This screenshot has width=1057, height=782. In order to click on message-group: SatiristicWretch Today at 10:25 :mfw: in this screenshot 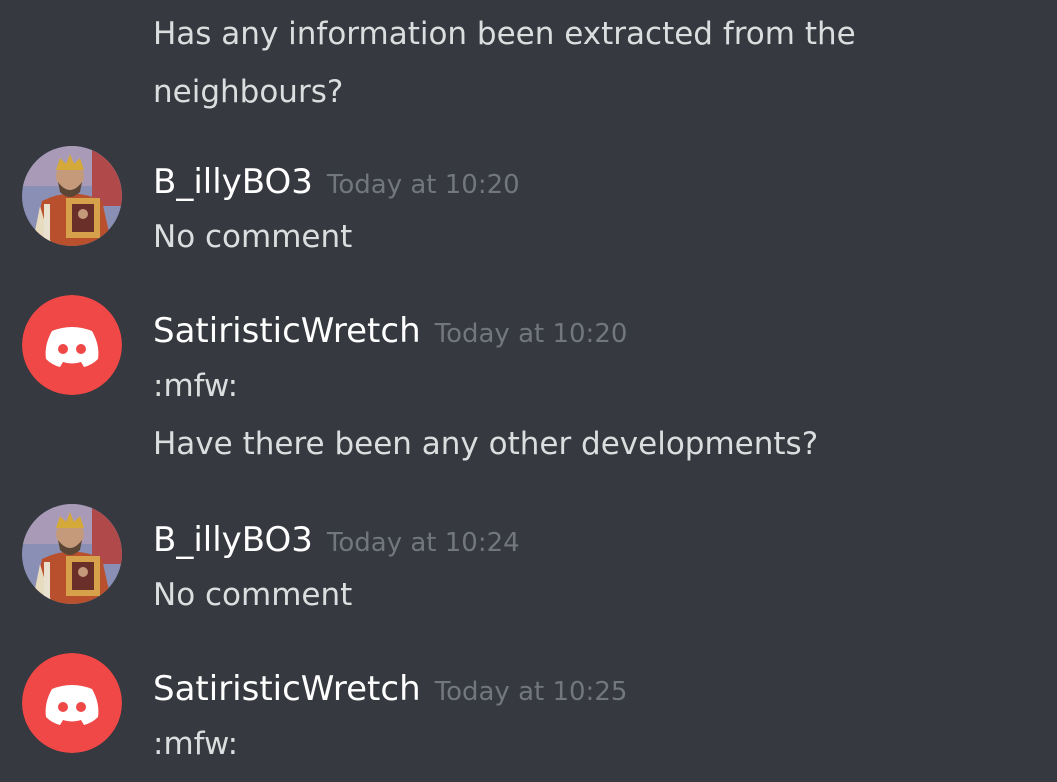, I will do `click(528, 711)`.